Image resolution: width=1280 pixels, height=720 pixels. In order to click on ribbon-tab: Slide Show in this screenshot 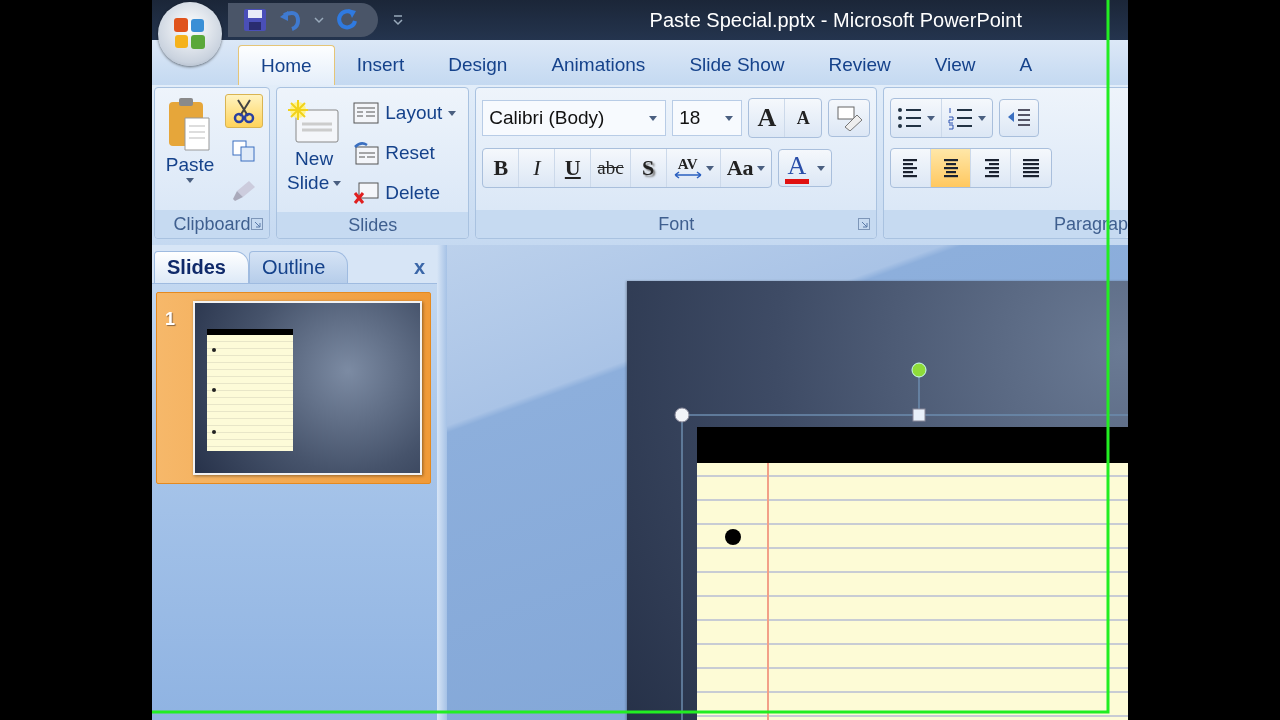, I will do `click(737, 65)`.